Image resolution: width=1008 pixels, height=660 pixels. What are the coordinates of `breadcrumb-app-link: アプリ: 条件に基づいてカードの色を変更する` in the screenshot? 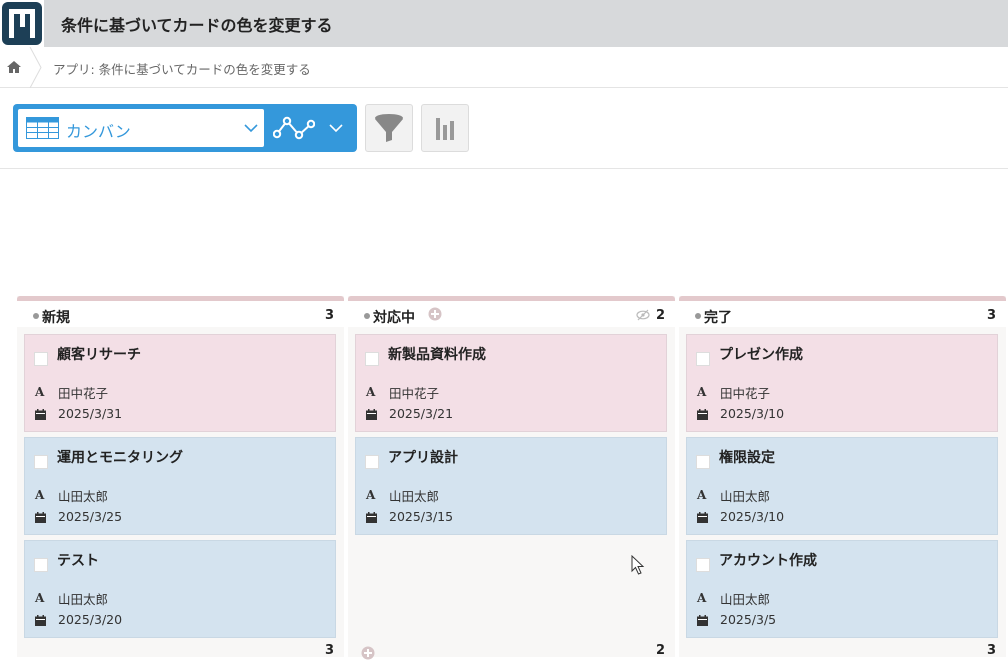 It's located at (182, 68).